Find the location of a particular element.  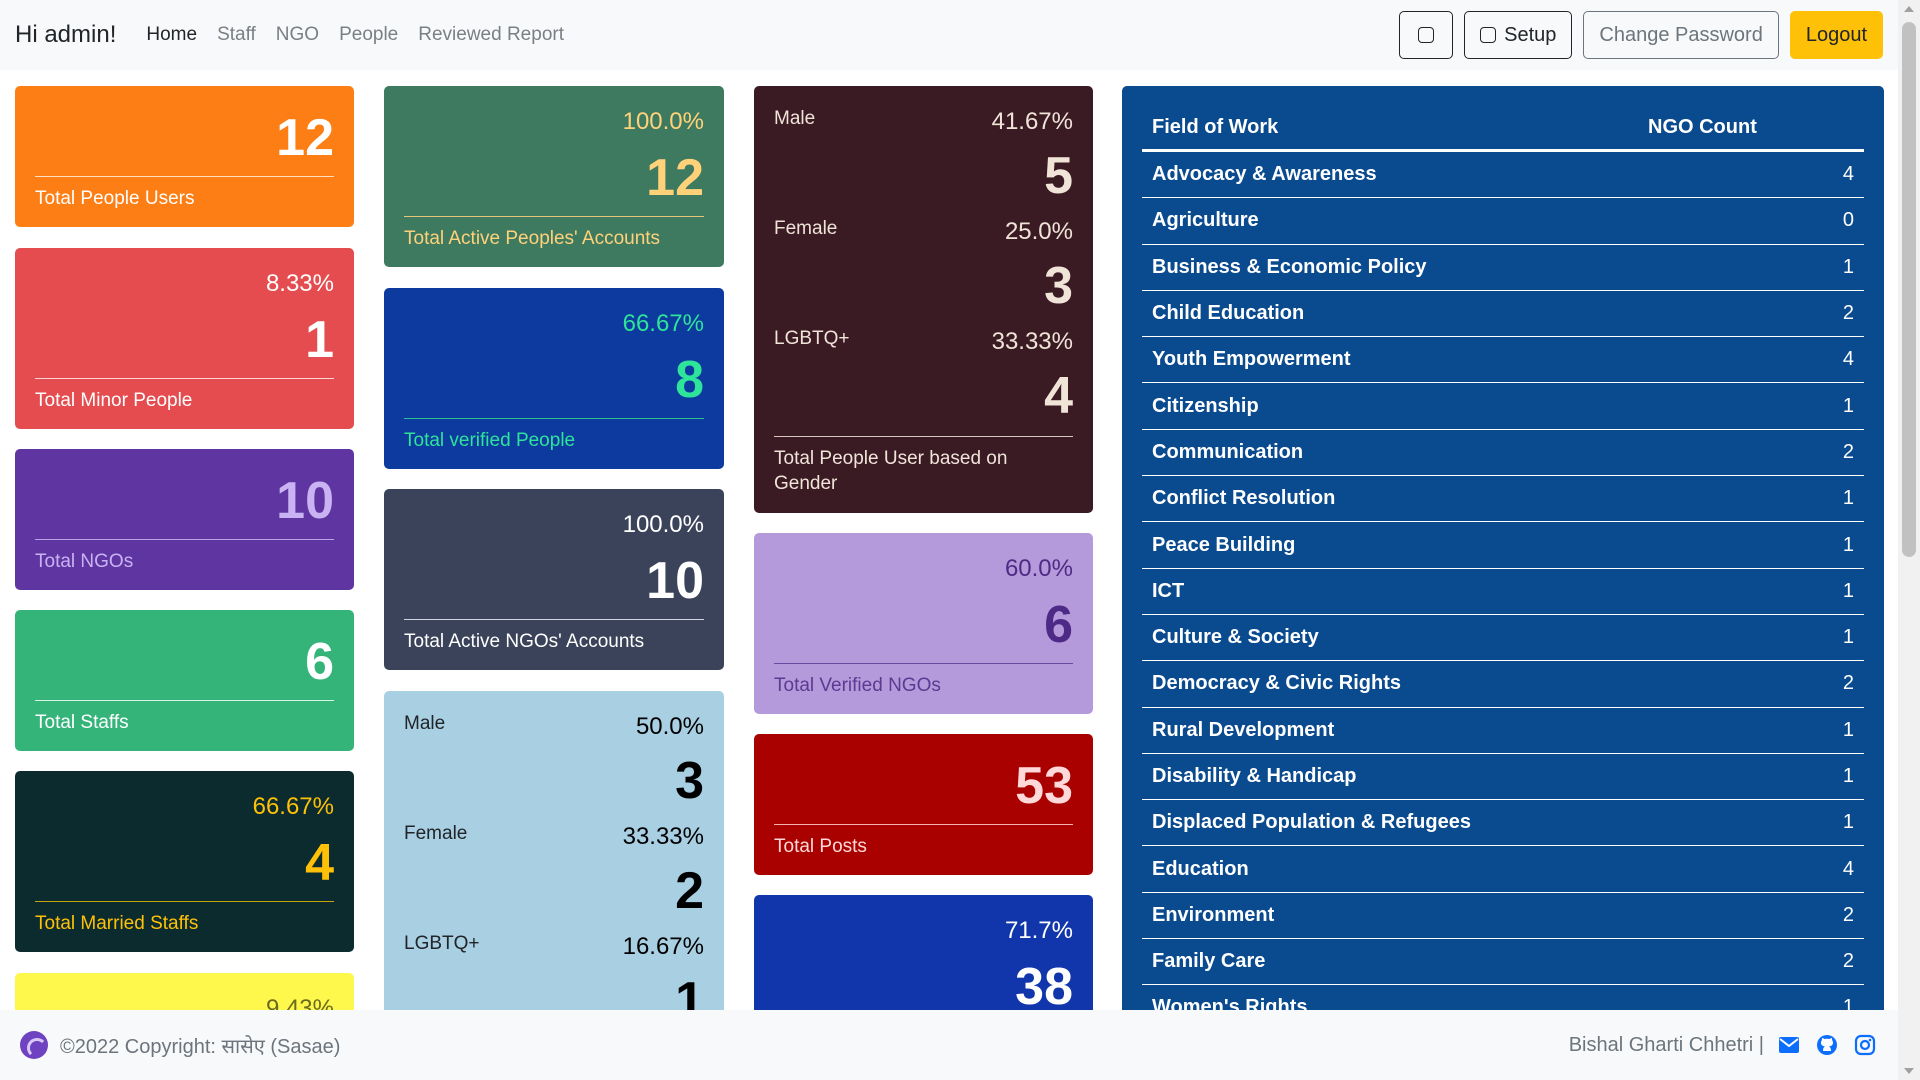

author-text: Bishal Gharti Chhetri | is located at coordinates (1666, 1044).